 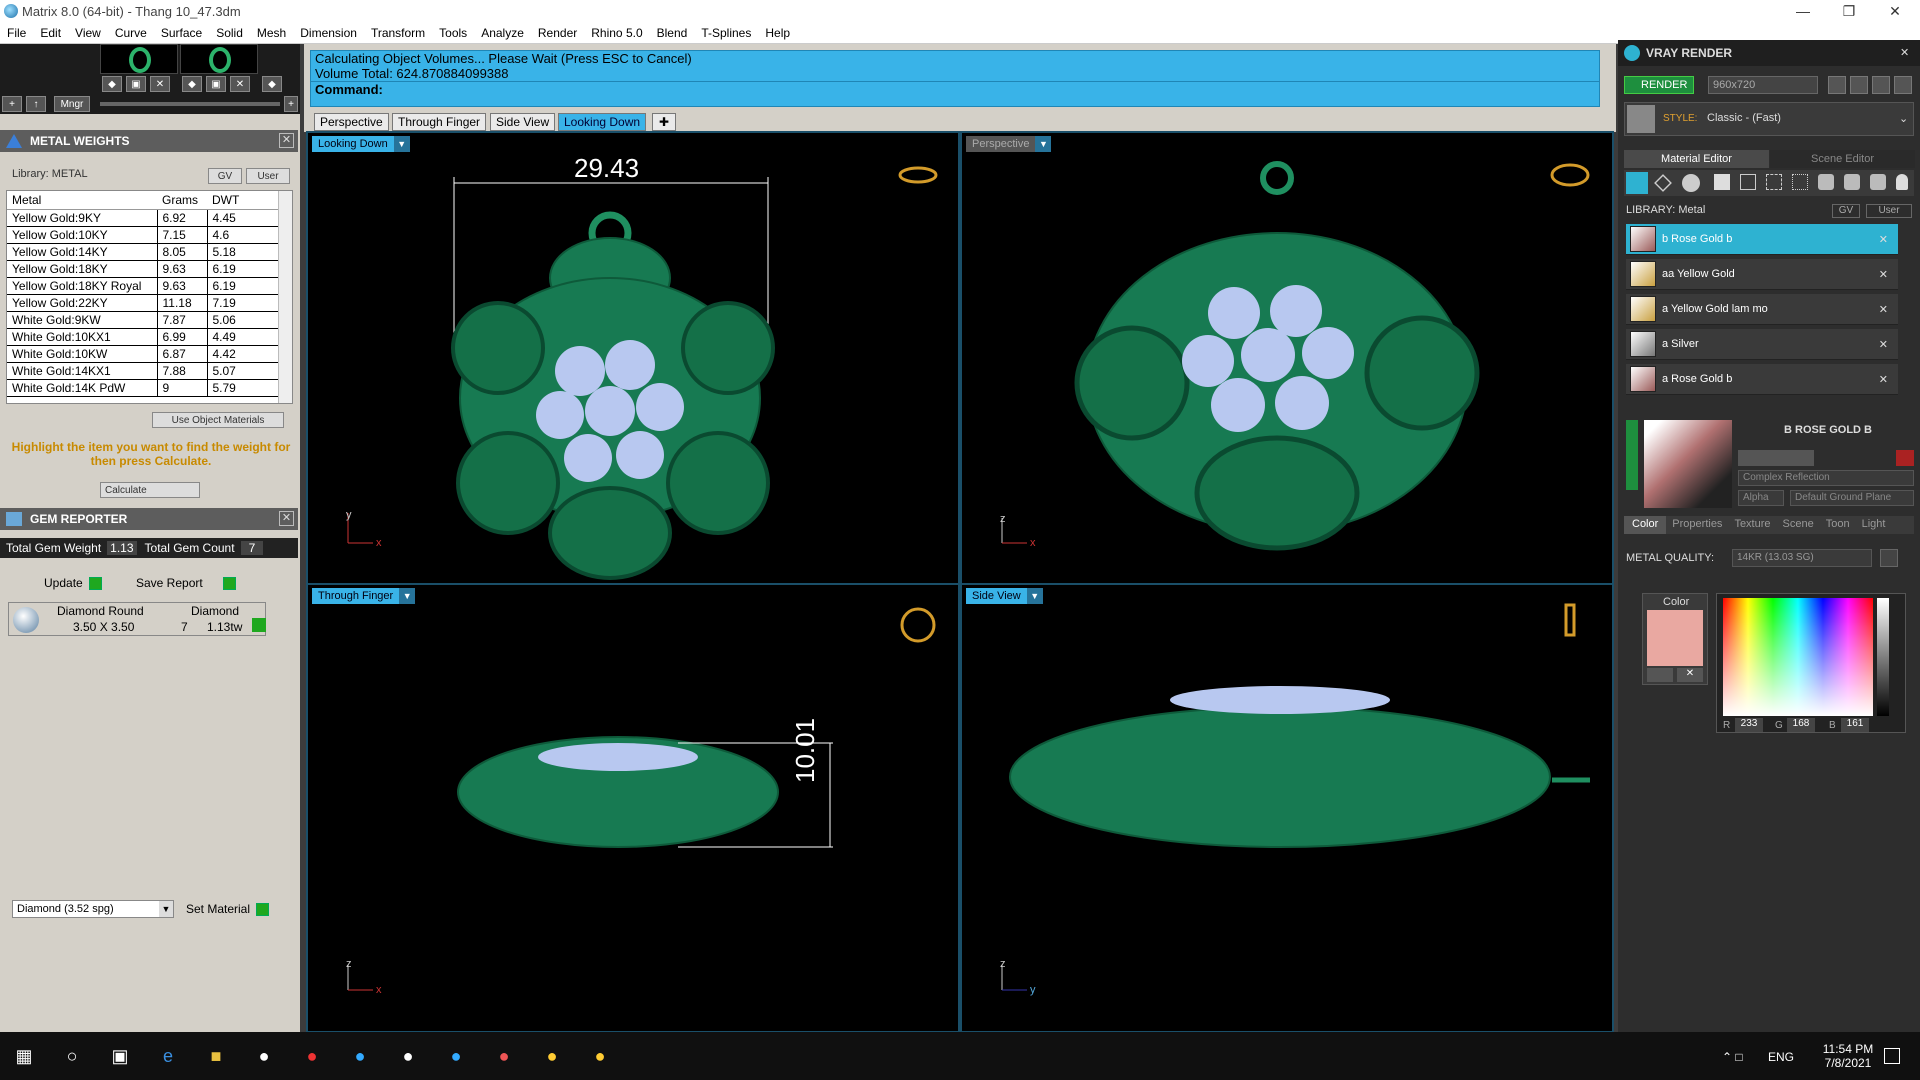 What do you see at coordinates (50, 33) in the screenshot?
I see `menu-edit: Edit` at bounding box center [50, 33].